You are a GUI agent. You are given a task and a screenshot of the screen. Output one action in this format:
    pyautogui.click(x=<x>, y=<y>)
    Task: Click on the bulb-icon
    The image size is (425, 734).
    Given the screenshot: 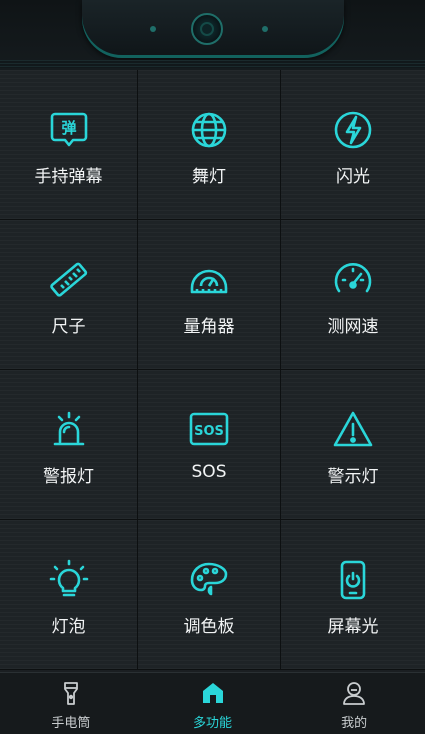 What is the action you would take?
    pyautogui.click(x=69, y=580)
    